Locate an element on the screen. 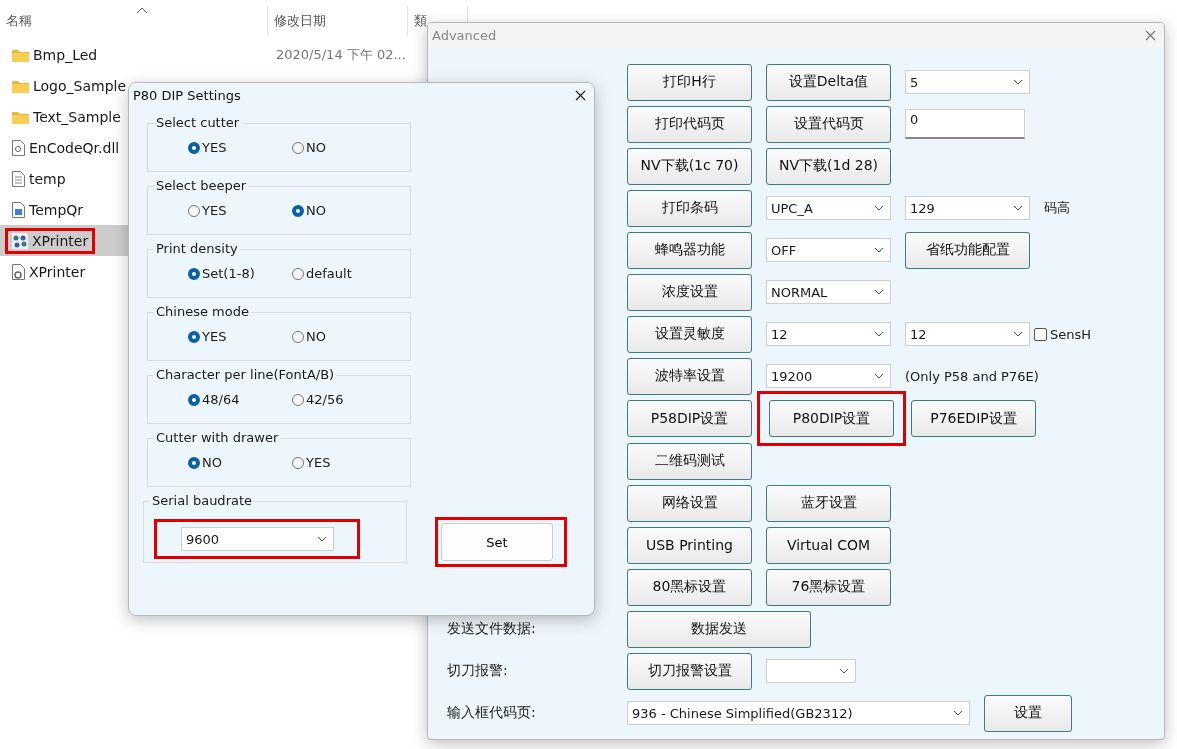 The image size is (1177, 749). file-name: Text_Sample is located at coordinates (77, 116).